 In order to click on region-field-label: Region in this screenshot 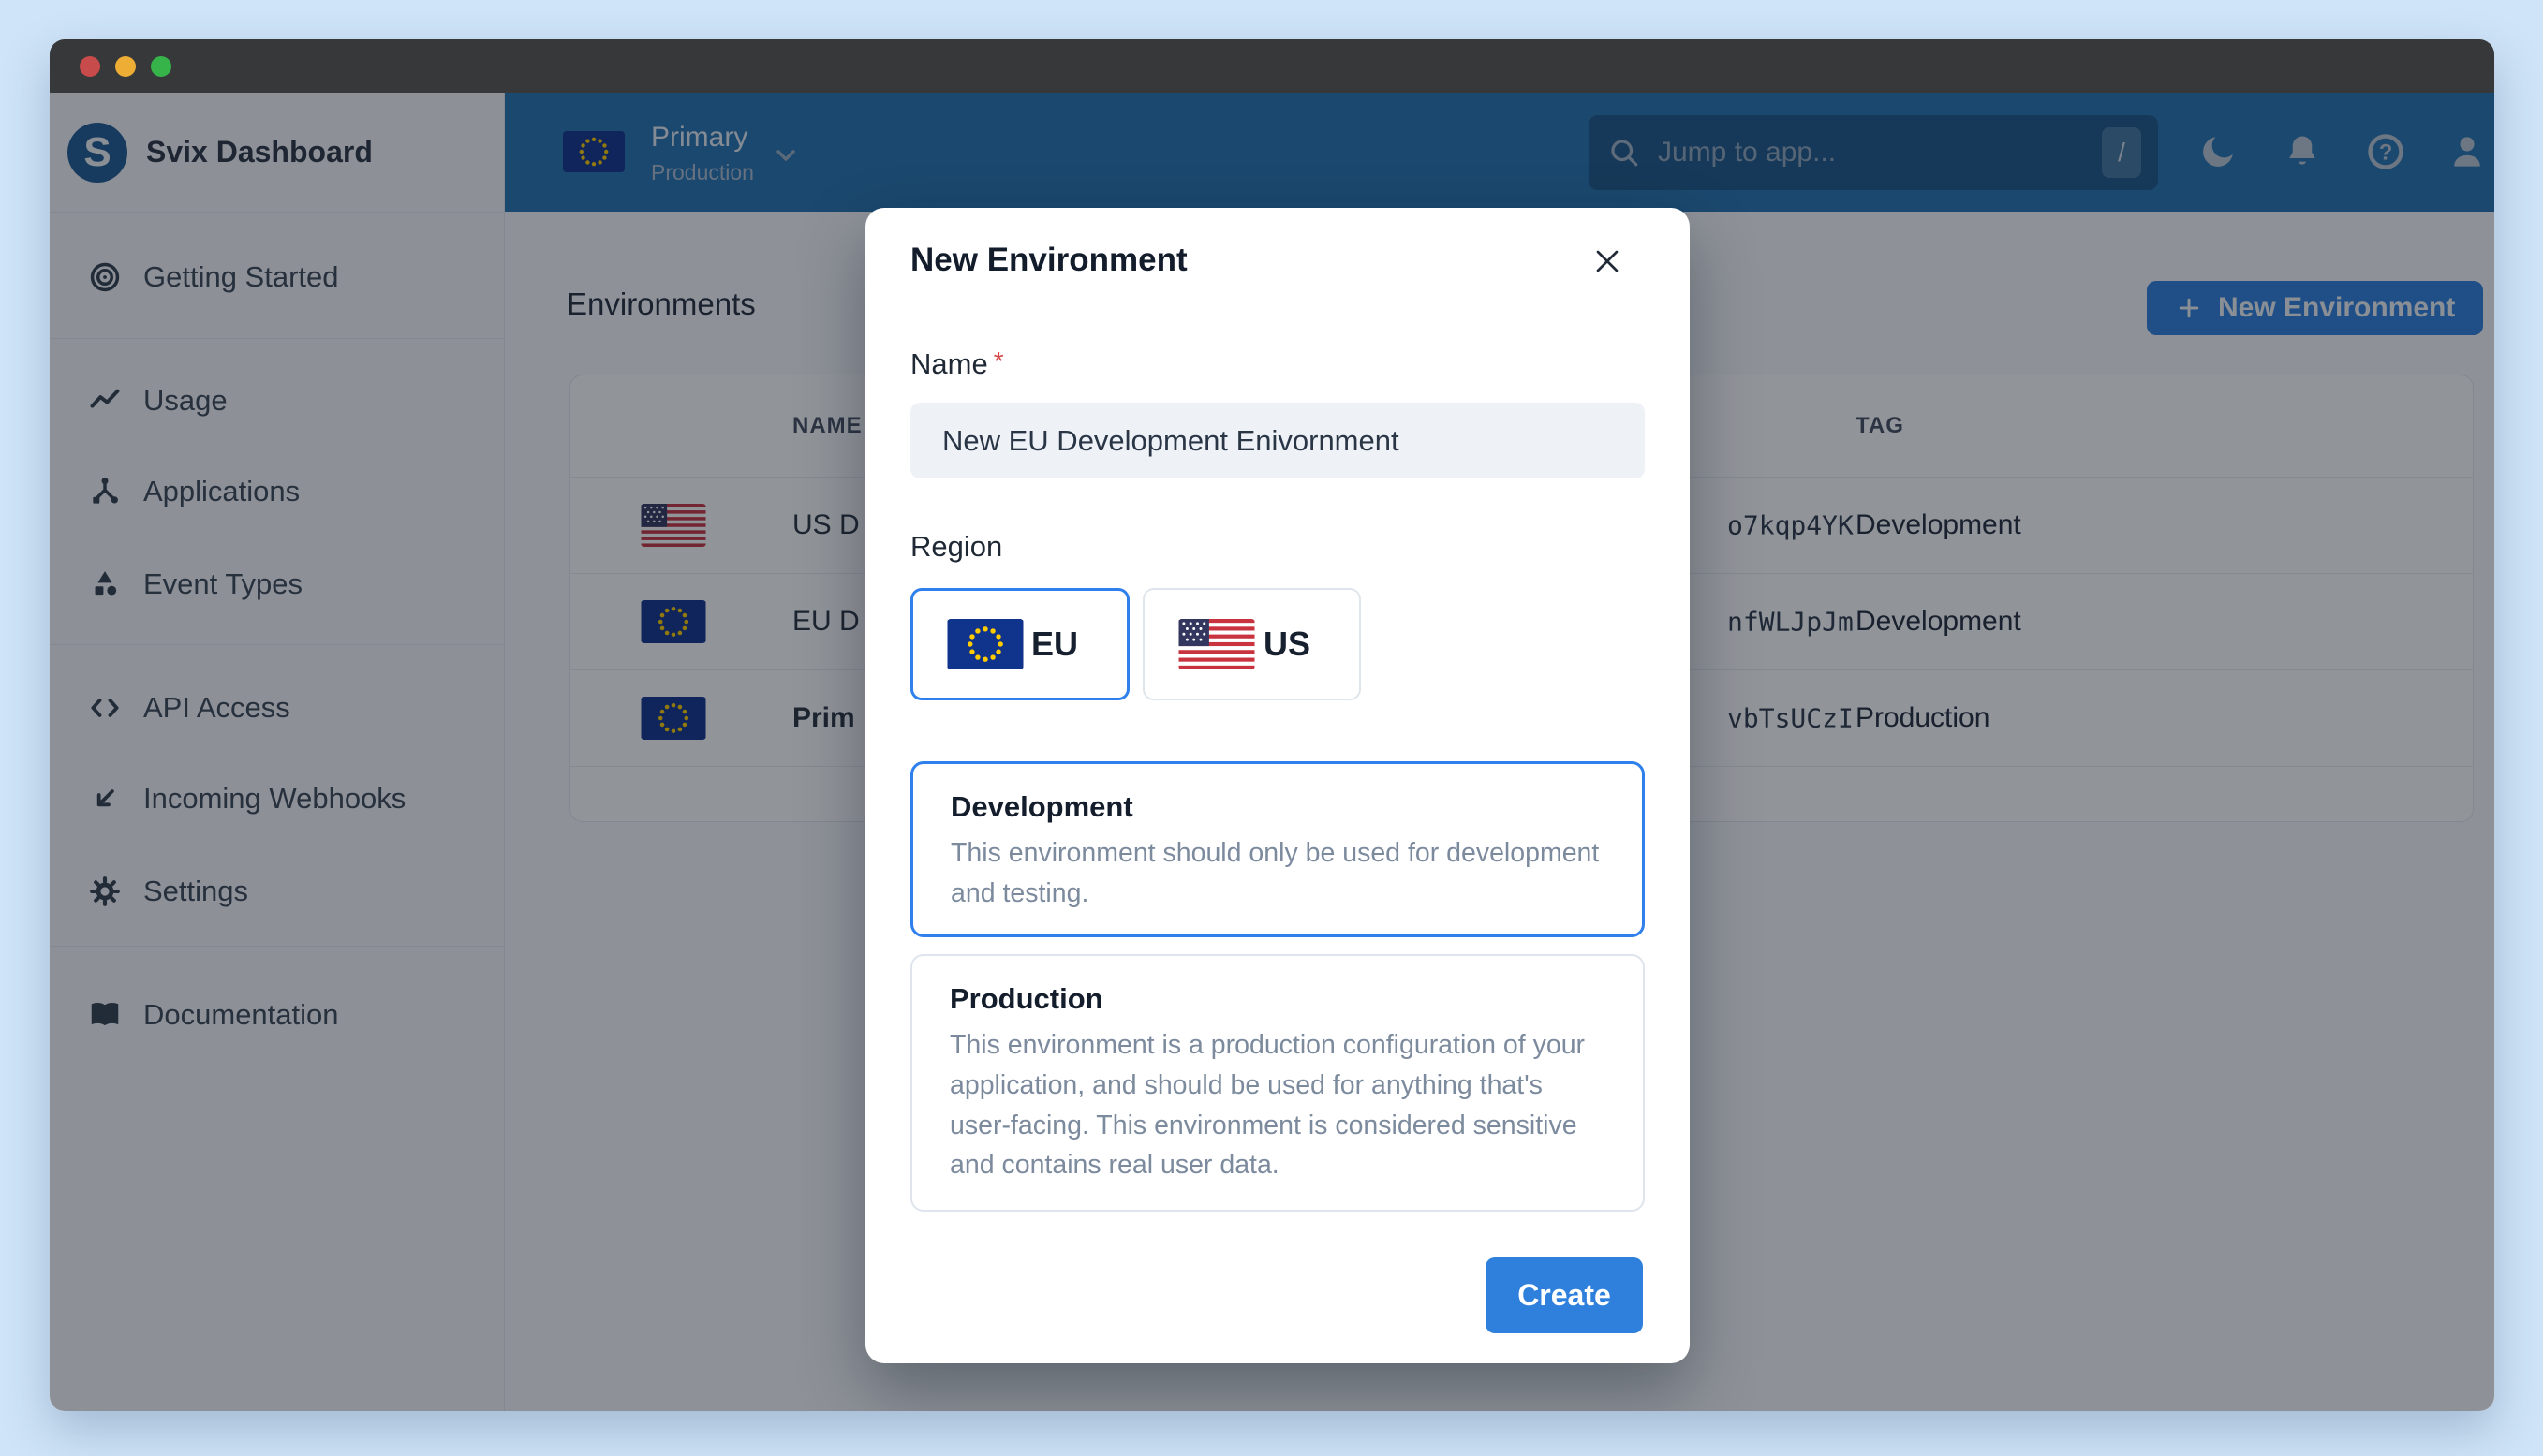, I will do `click(956, 546)`.